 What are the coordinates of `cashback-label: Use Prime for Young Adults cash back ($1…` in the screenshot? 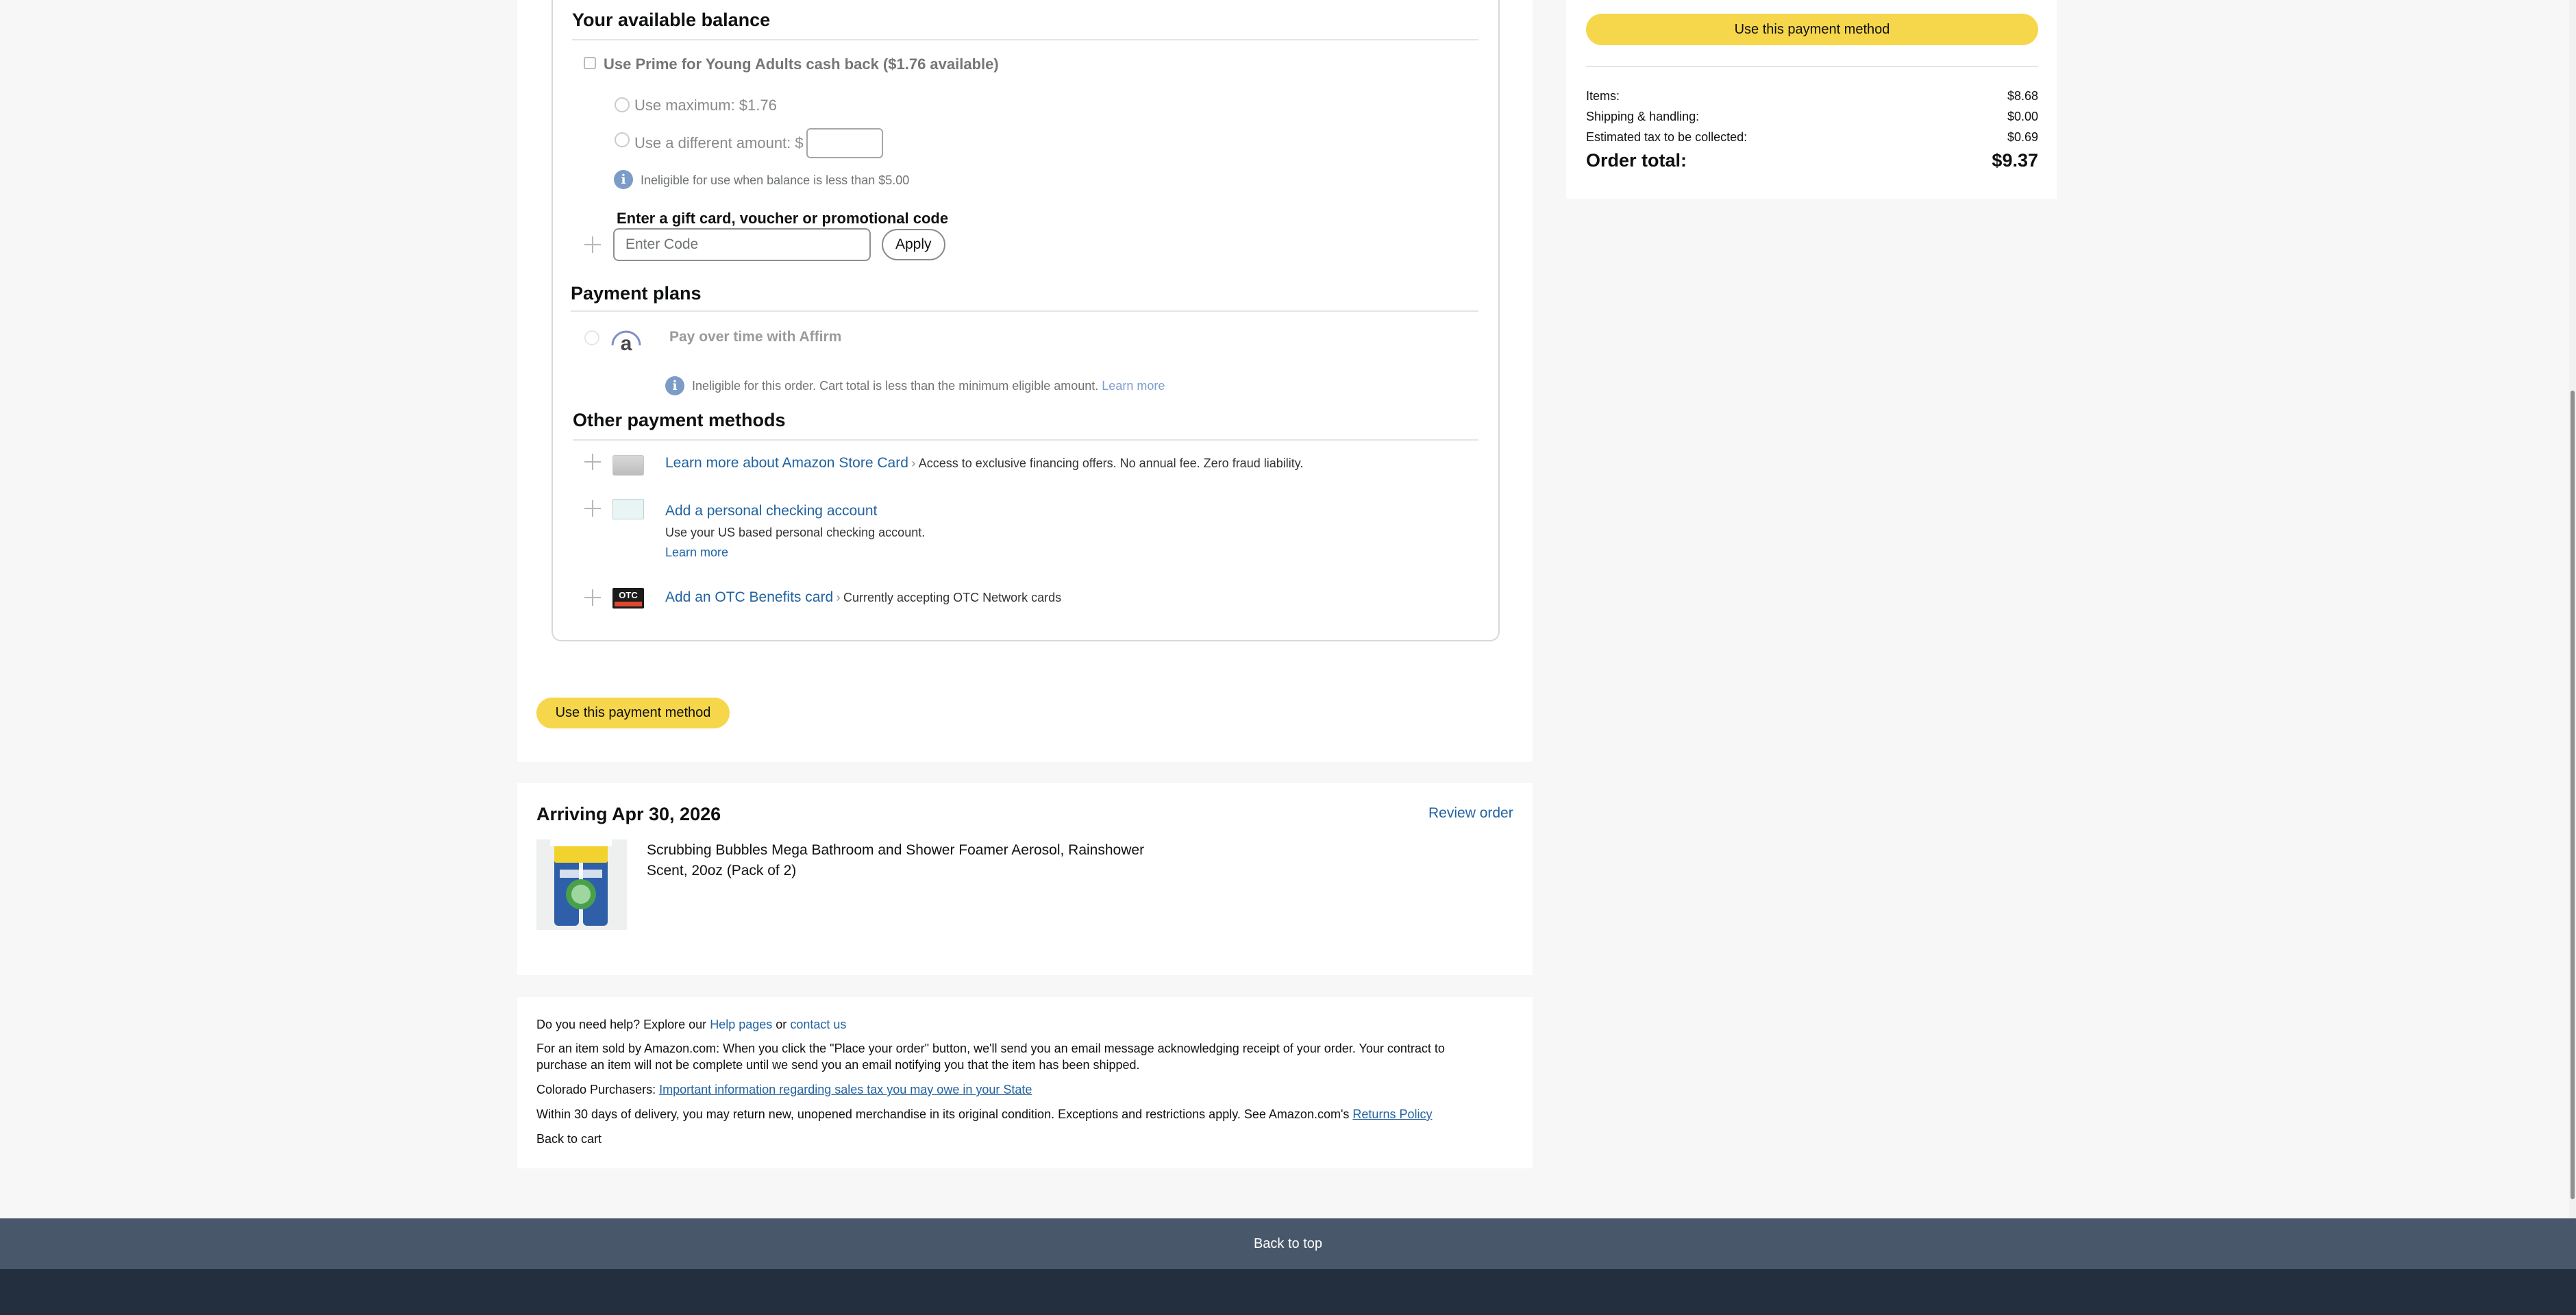 It's located at (801, 64).